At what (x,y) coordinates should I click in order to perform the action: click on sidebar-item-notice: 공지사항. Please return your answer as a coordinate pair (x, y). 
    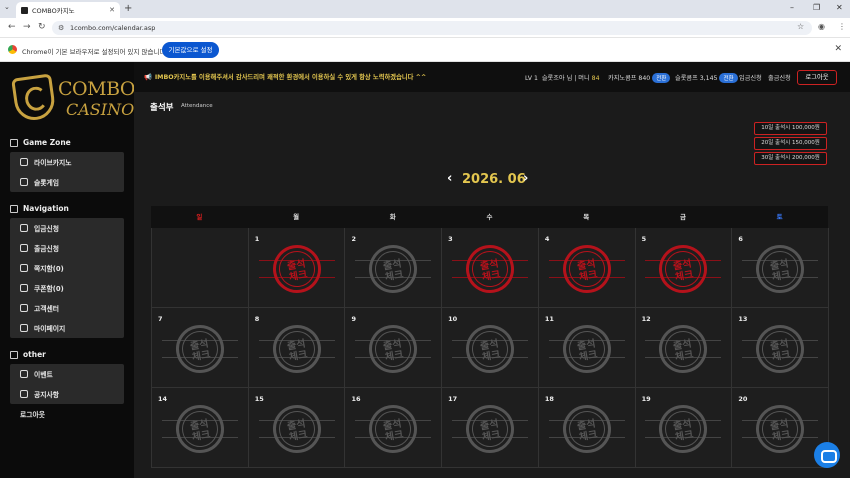
    Looking at the image, I should click on (67, 394).